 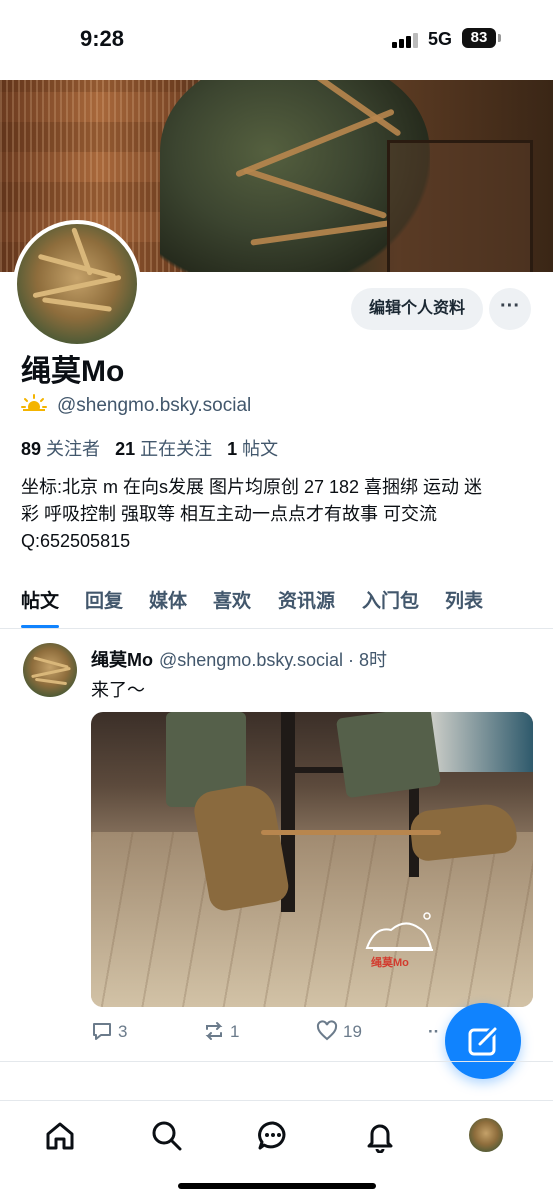 I want to click on handle-row: @shengmo.bsky.social, so click(x=136, y=407).